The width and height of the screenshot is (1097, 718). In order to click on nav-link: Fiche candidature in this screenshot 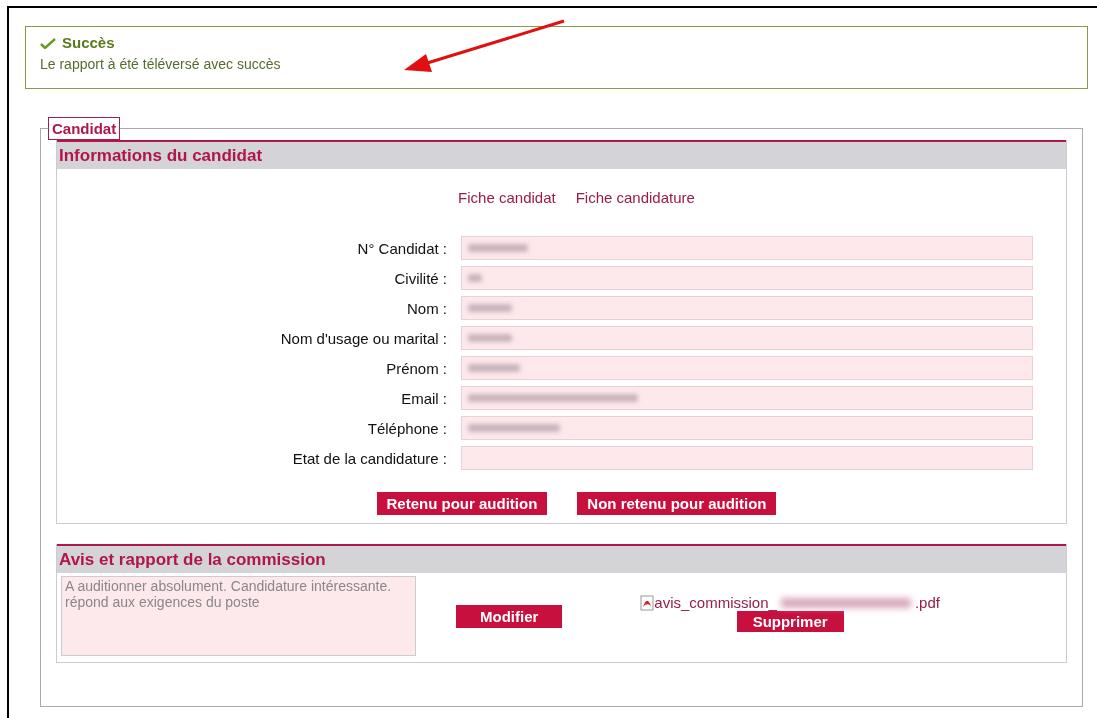, I will do `click(635, 197)`.